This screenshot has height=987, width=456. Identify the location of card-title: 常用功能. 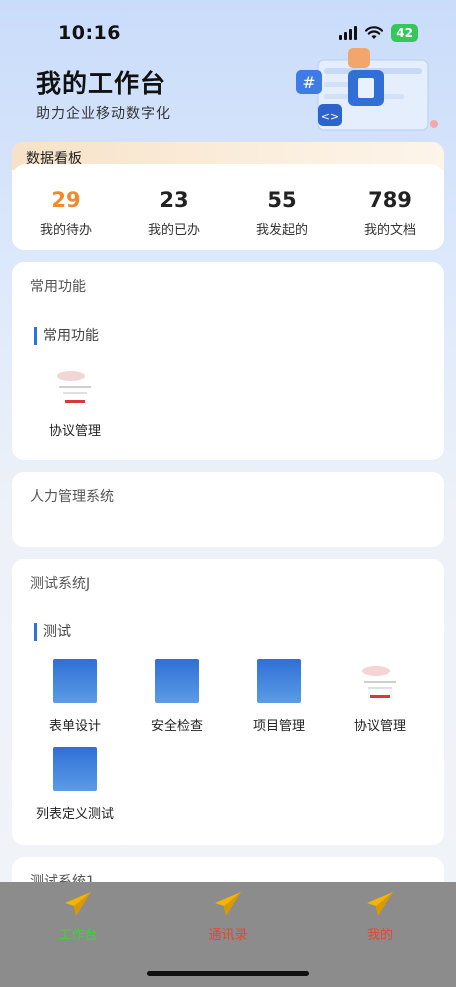
(58, 287).